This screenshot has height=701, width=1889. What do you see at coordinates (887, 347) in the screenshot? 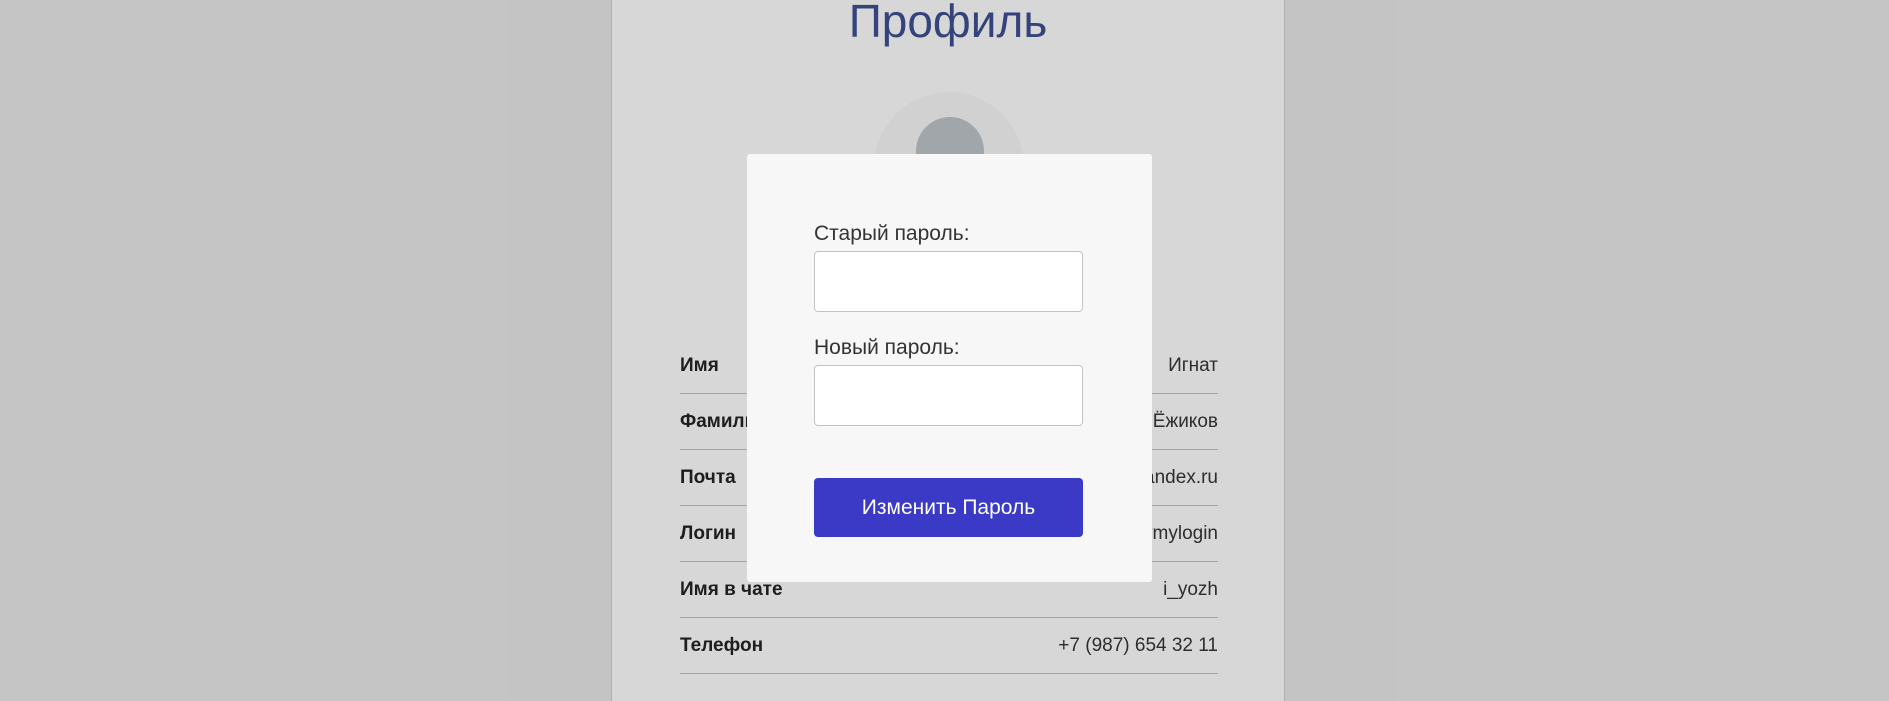
I see `new-password-label: Новый пароль:` at bounding box center [887, 347].